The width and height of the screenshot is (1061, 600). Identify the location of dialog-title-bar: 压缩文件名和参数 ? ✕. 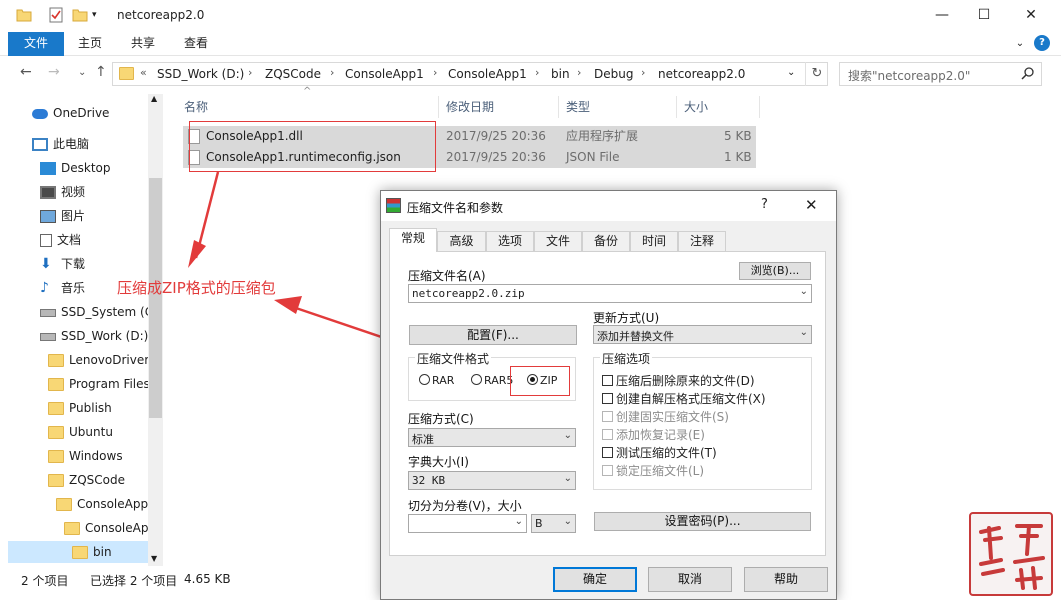
(608, 206).